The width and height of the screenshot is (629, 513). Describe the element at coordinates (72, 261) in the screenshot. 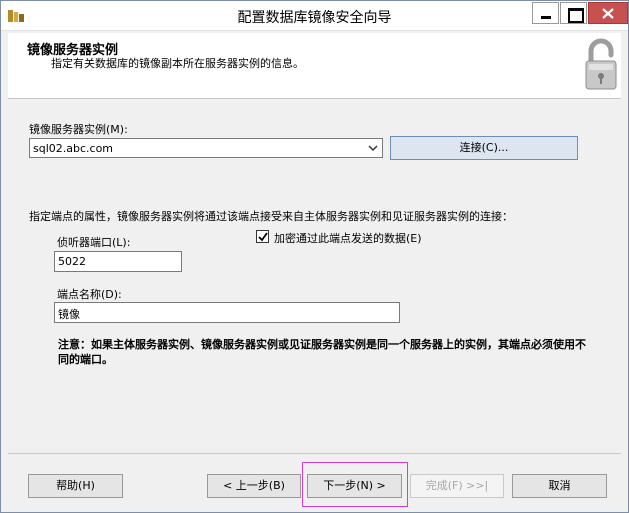

I see `listener-port-value: 5022` at that location.